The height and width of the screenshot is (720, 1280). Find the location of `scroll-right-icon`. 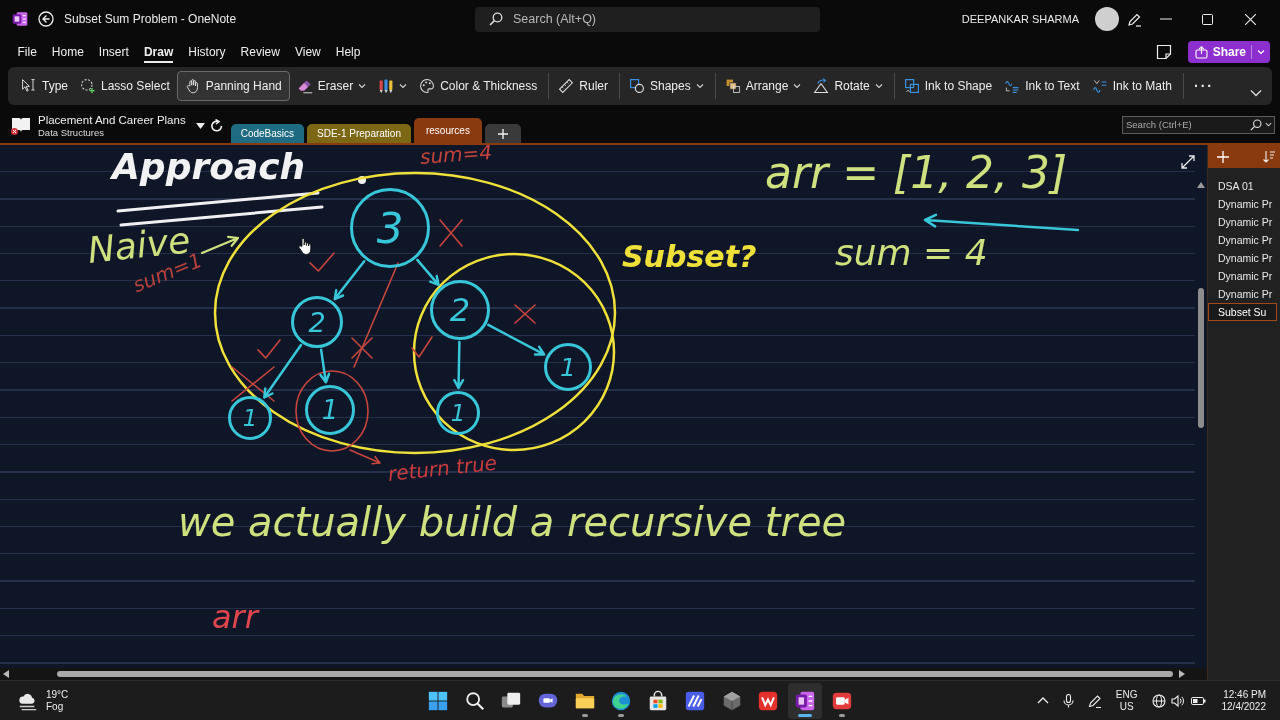

scroll-right-icon is located at coordinates (1182, 674).